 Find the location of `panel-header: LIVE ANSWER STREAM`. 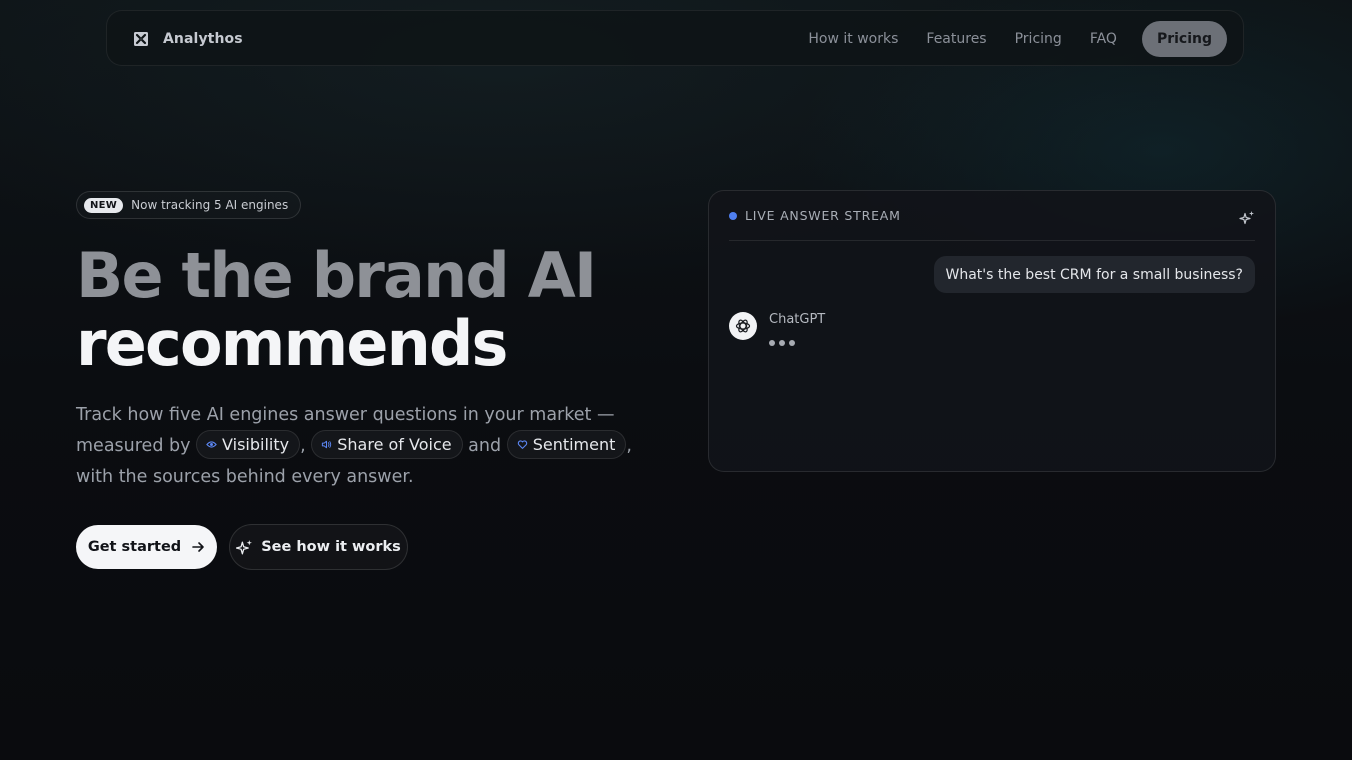

panel-header: LIVE ANSWER STREAM is located at coordinates (992, 216).